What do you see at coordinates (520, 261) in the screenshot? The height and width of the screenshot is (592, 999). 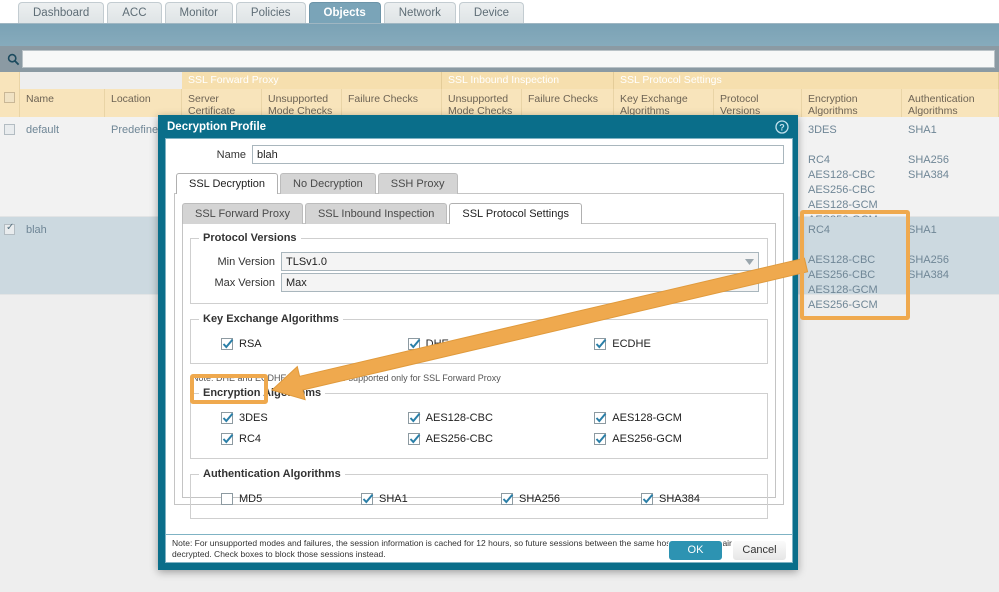 I see `min-version-select: TLSv1.0` at bounding box center [520, 261].